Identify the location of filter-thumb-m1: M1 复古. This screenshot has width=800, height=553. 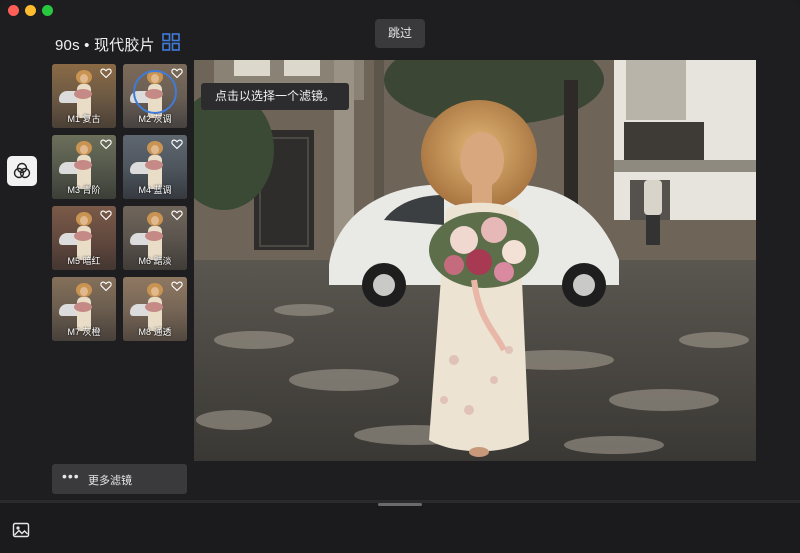
(84, 96).